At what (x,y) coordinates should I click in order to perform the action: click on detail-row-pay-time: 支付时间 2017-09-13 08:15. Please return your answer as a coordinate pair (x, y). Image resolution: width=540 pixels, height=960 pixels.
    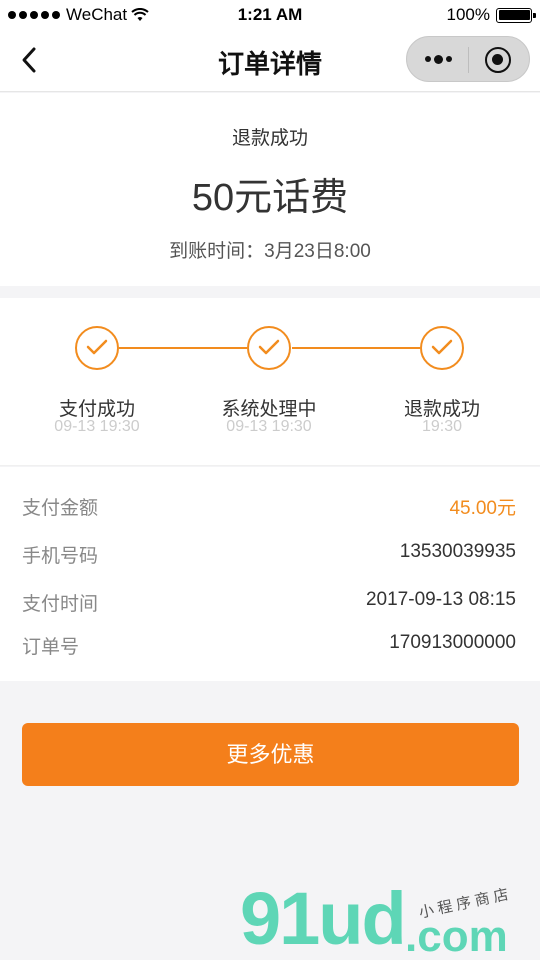
    Looking at the image, I should click on (269, 602).